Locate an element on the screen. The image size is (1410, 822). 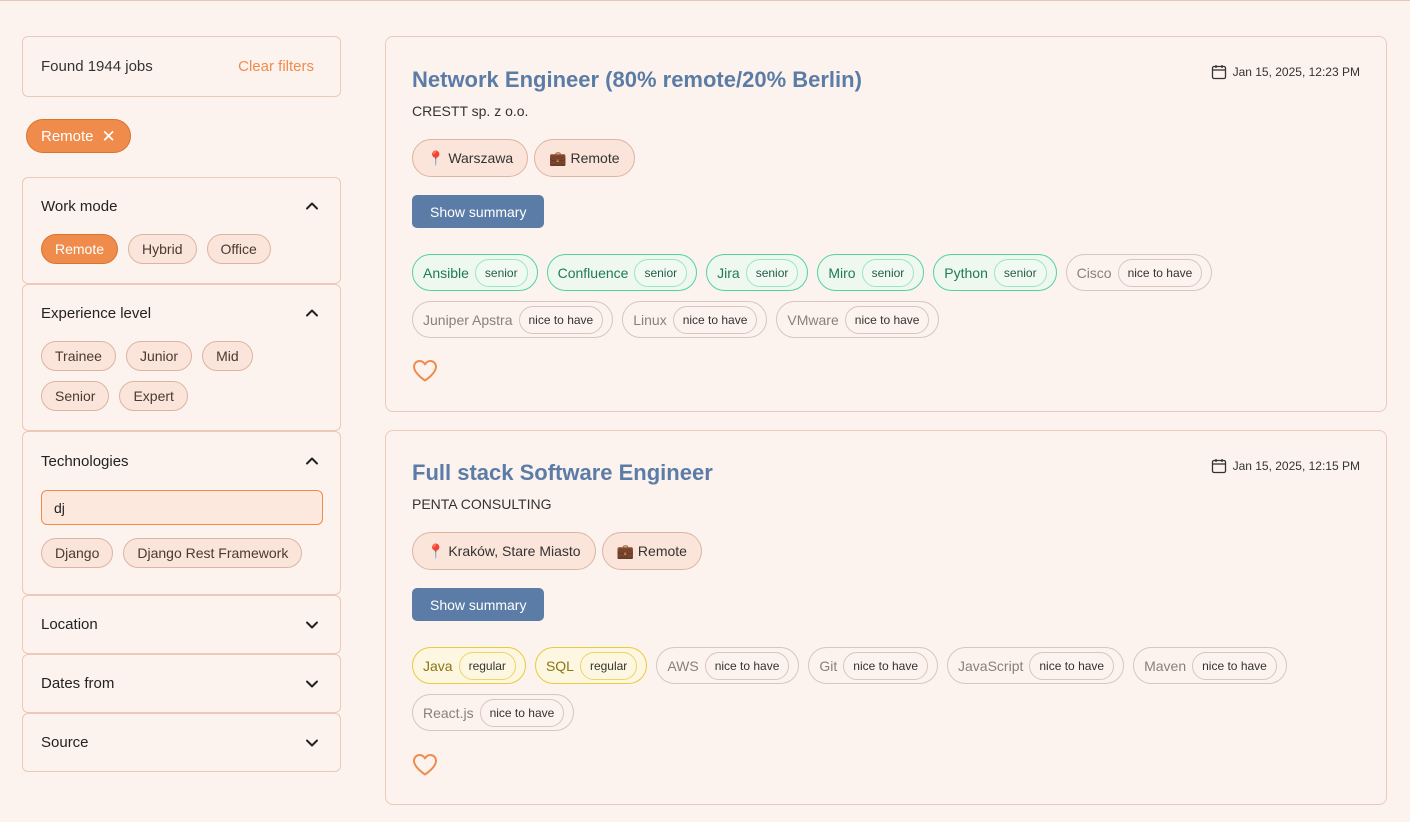
skill-name: Jira is located at coordinates (728, 272).